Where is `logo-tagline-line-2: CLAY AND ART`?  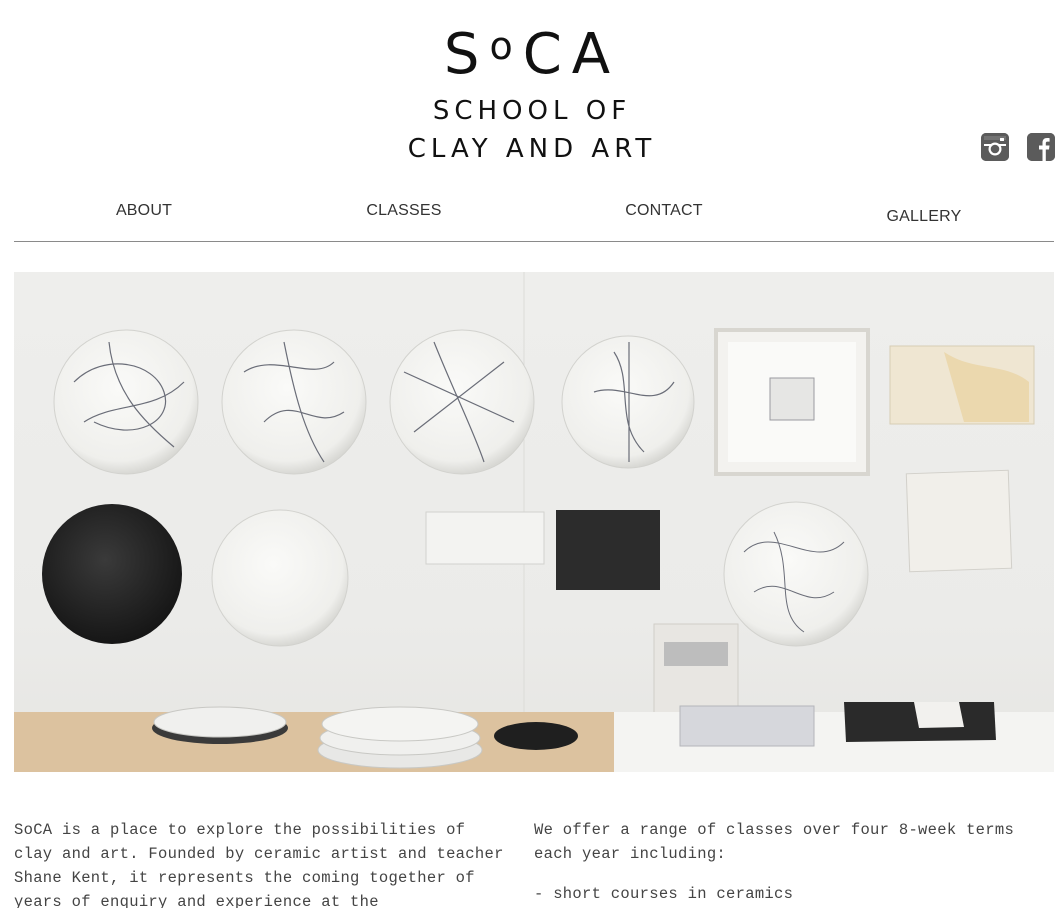 logo-tagline-line-2: CLAY AND ART is located at coordinates (532, 149).